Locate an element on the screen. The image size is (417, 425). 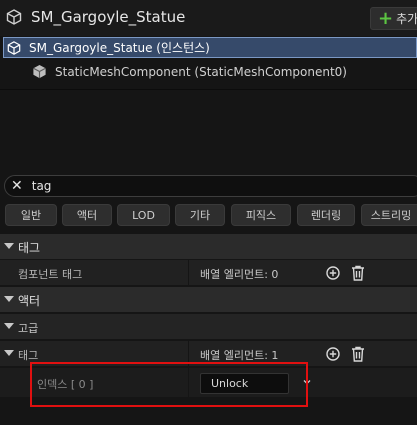
add-component-label: 추가 is located at coordinates (406, 19).